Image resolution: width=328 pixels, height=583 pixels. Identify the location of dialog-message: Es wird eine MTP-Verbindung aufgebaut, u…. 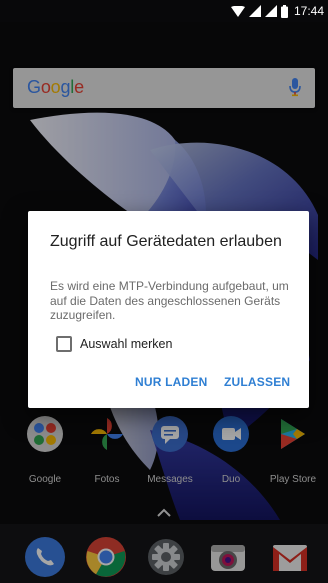
(169, 300).